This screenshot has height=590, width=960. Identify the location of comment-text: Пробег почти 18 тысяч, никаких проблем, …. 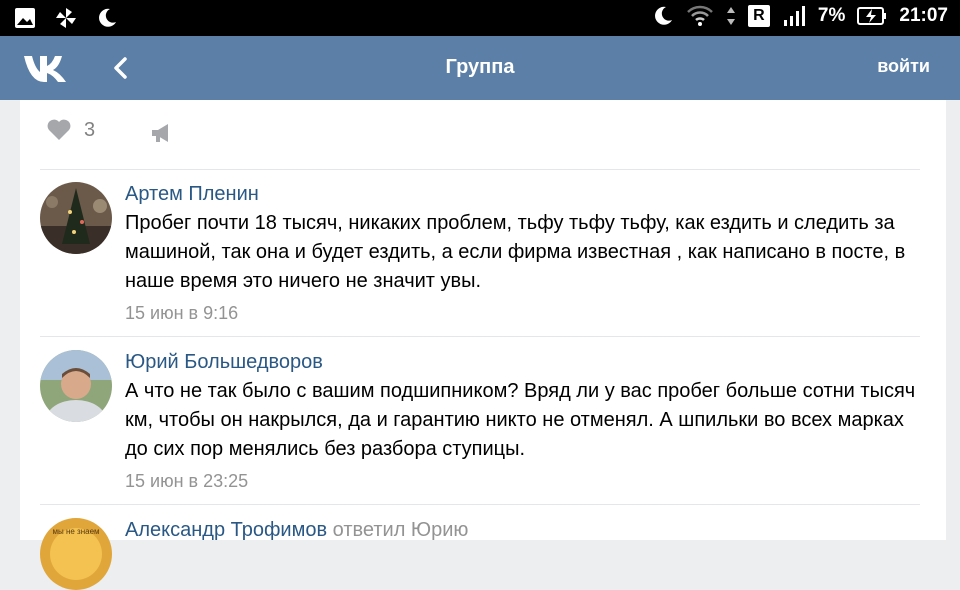
(515, 252).